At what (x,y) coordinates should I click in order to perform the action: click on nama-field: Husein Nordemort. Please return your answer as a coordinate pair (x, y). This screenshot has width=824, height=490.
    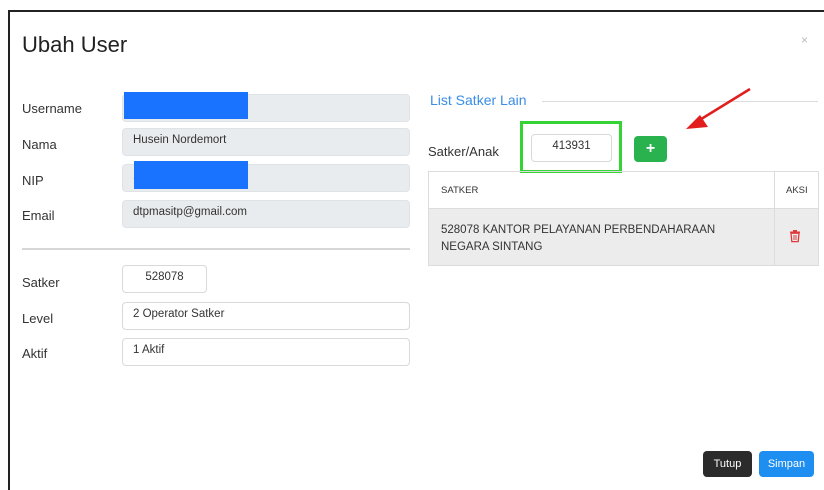
    Looking at the image, I should click on (266, 142).